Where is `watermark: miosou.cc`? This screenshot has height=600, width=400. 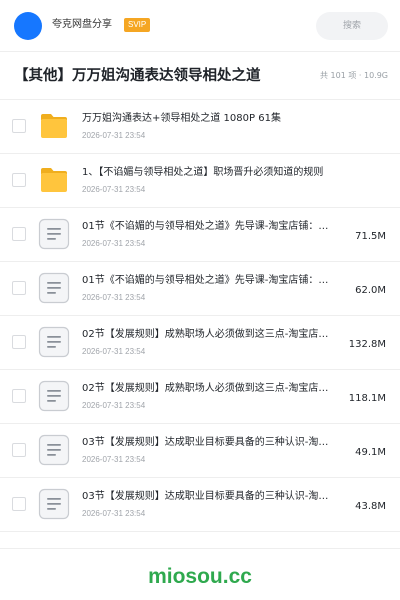 watermark: miosou.cc is located at coordinates (200, 576).